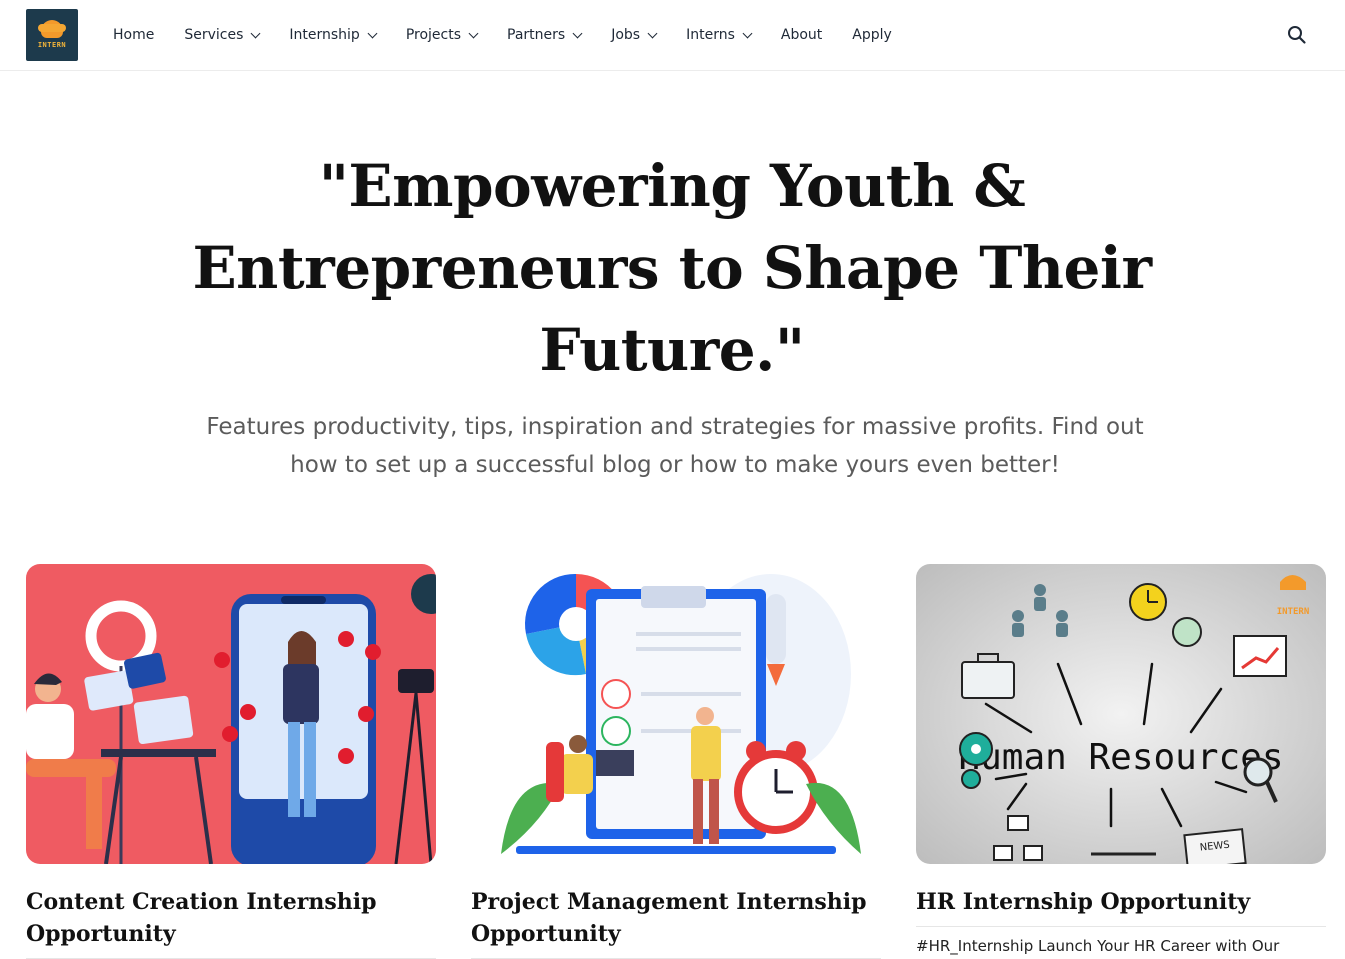  What do you see at coordinates (52, 45) in the screenshot?
I see `logo-text: INTERN` at bounding box center [52, 45].